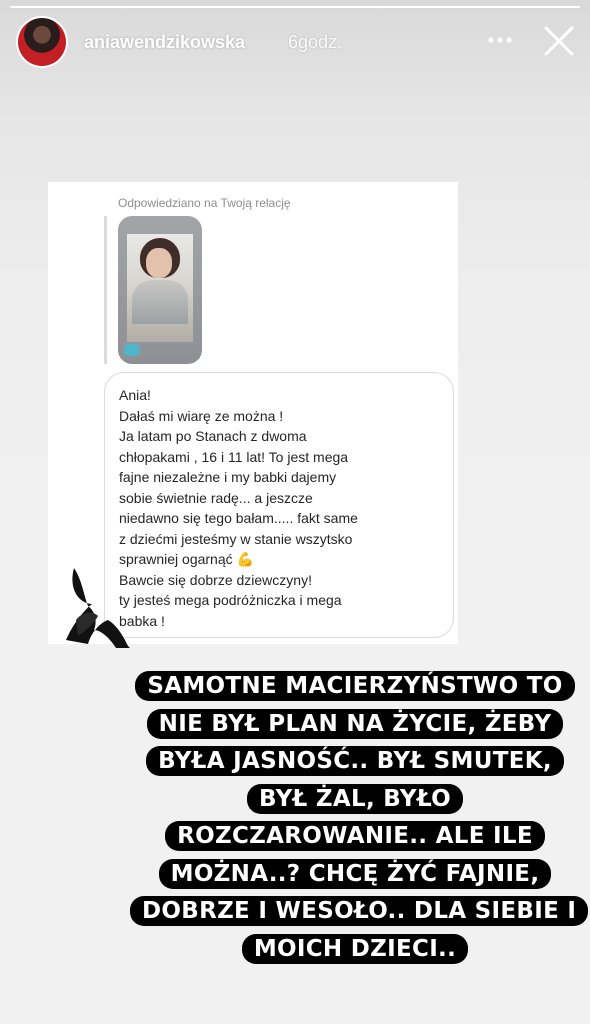 Image resolution: width=590 pixels, height=1024 pixels. I want to click on timestamp: 6godz., so click(315, 42).